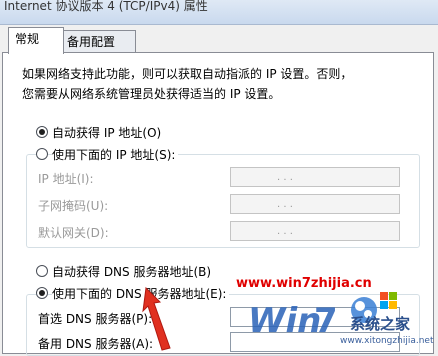 Image resolution: width=438 pixels, height=356 pixels. What do you see at coordinates (315, 177) in the screenshot?
I see `ip-address-field: . . .` at bounding box center [315, 177].